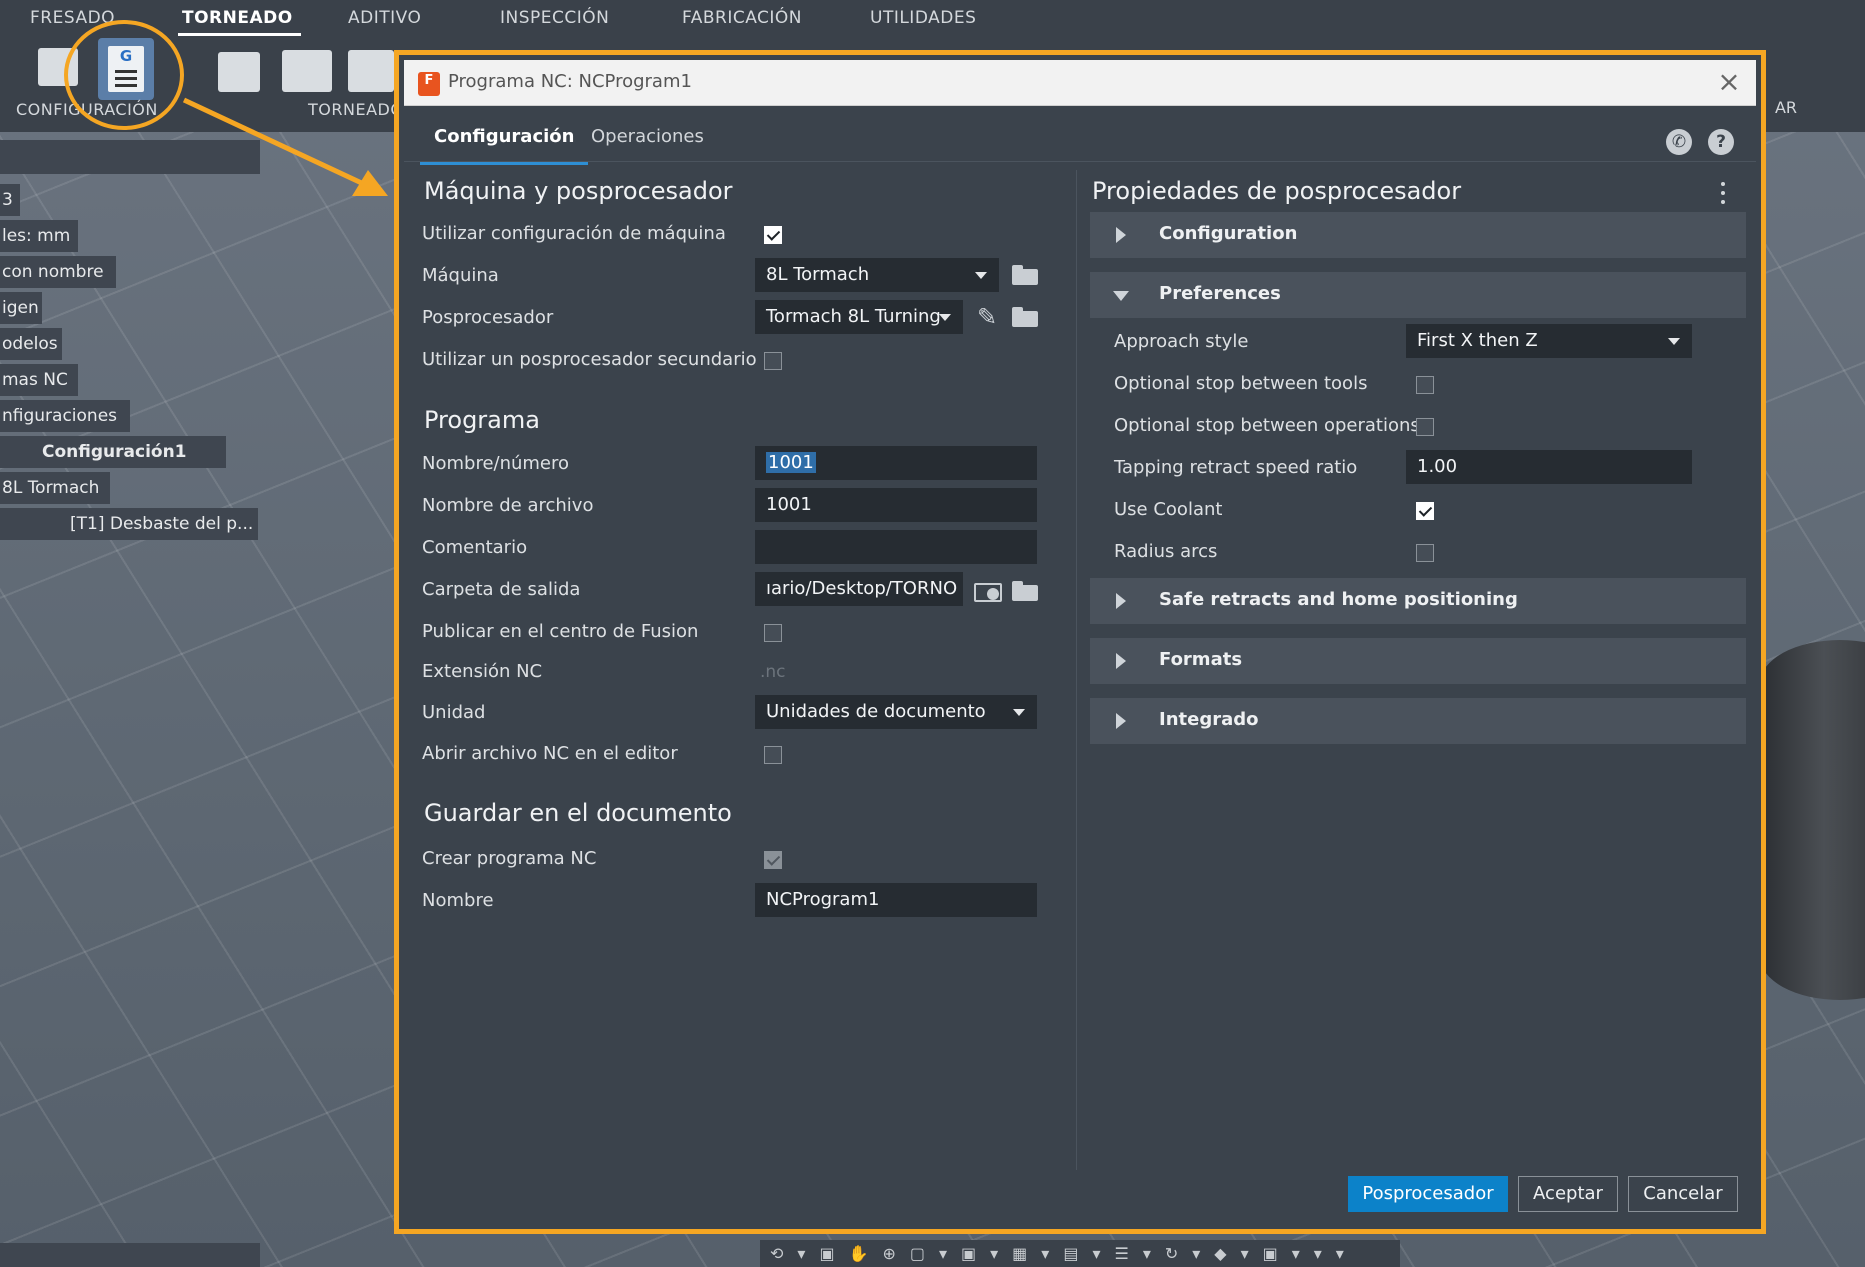 This screenshot has height=1267, width=1865. Describe the element at coordinates (773, 361) in the screenshot. I see `secondary-post-checkbox` at that location.